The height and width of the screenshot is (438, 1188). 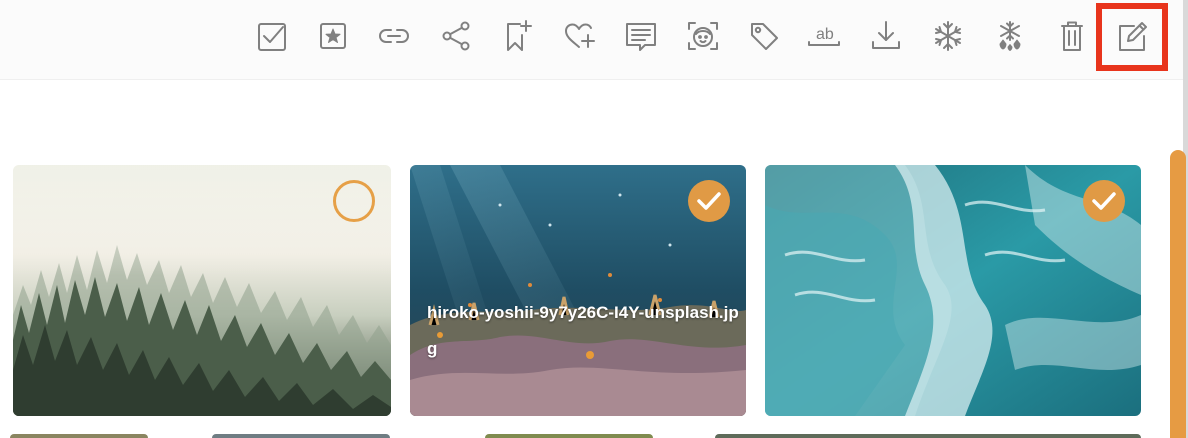 I want to click on tag-icon, so click(x=764, y=36).